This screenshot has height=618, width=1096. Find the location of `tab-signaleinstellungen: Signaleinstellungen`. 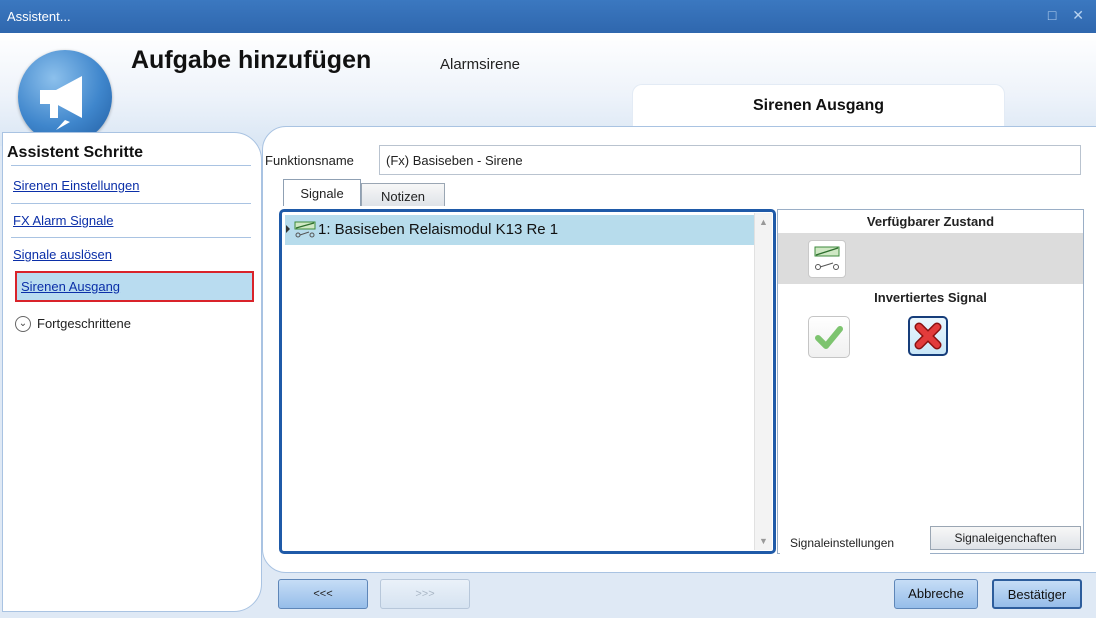

tab-signaleinstellungen: Signaleinstellungen is located at coordinates (855, 542).